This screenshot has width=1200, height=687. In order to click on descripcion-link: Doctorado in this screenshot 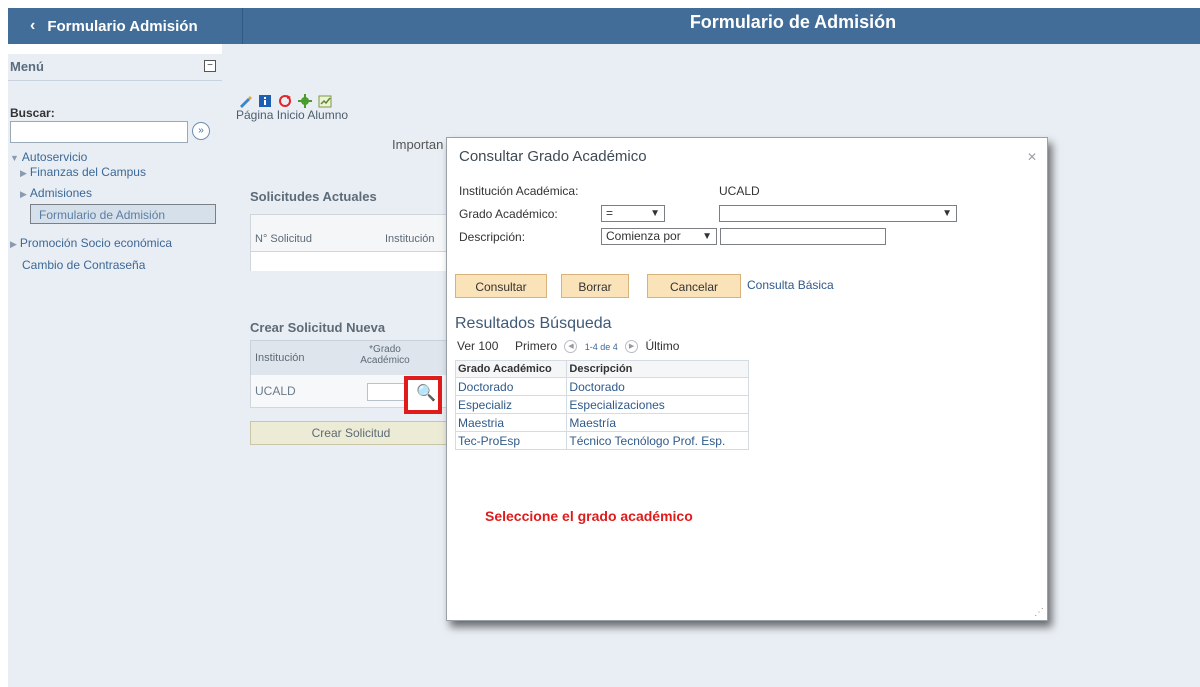, I will do `click(657, 386)`.